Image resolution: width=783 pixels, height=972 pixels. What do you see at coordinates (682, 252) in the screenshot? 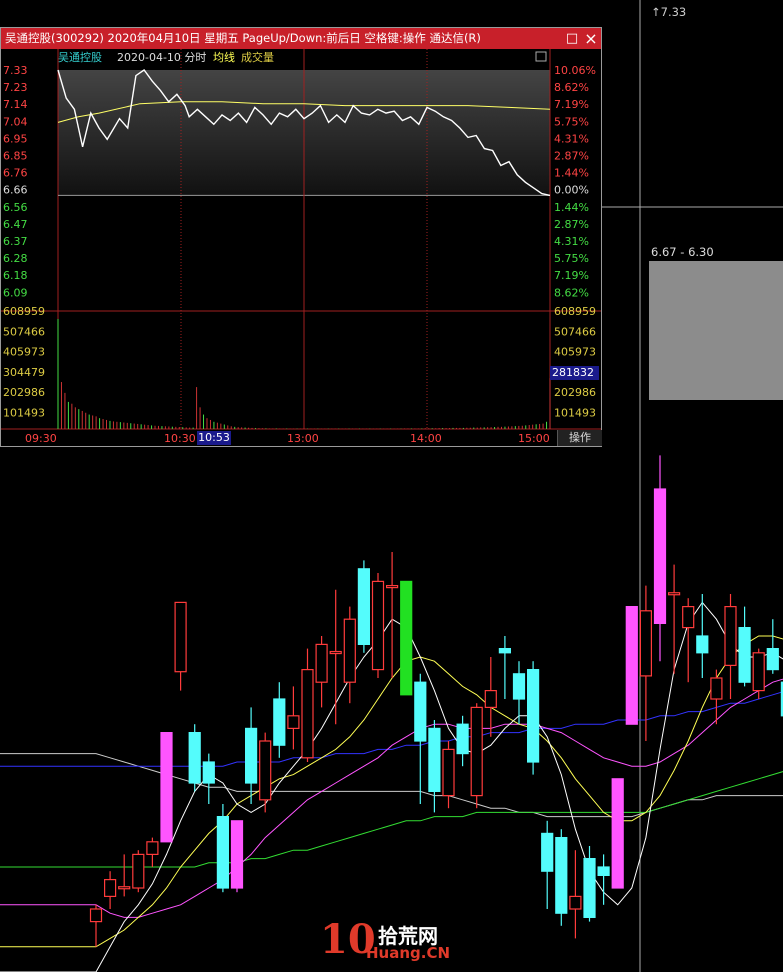
I see `range-label: 6.67 - 6.30` at bounding box center [682, 252].